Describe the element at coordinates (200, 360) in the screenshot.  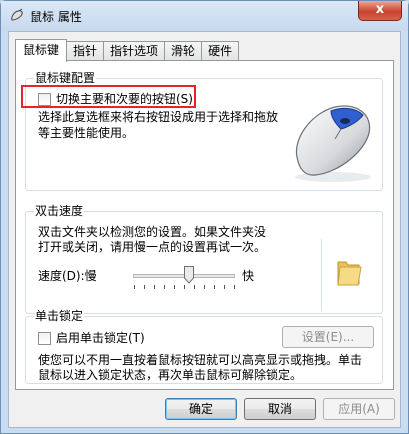
I see `click-lock-description-1: 使您可以不用一直按着鼠标按钮就可以高亮显示或拖拽。单击` at that location.